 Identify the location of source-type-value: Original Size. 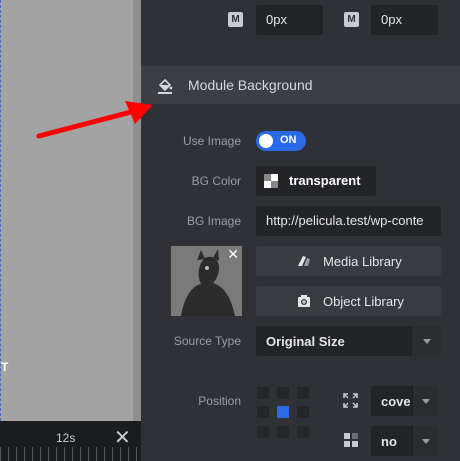
(305, 341).